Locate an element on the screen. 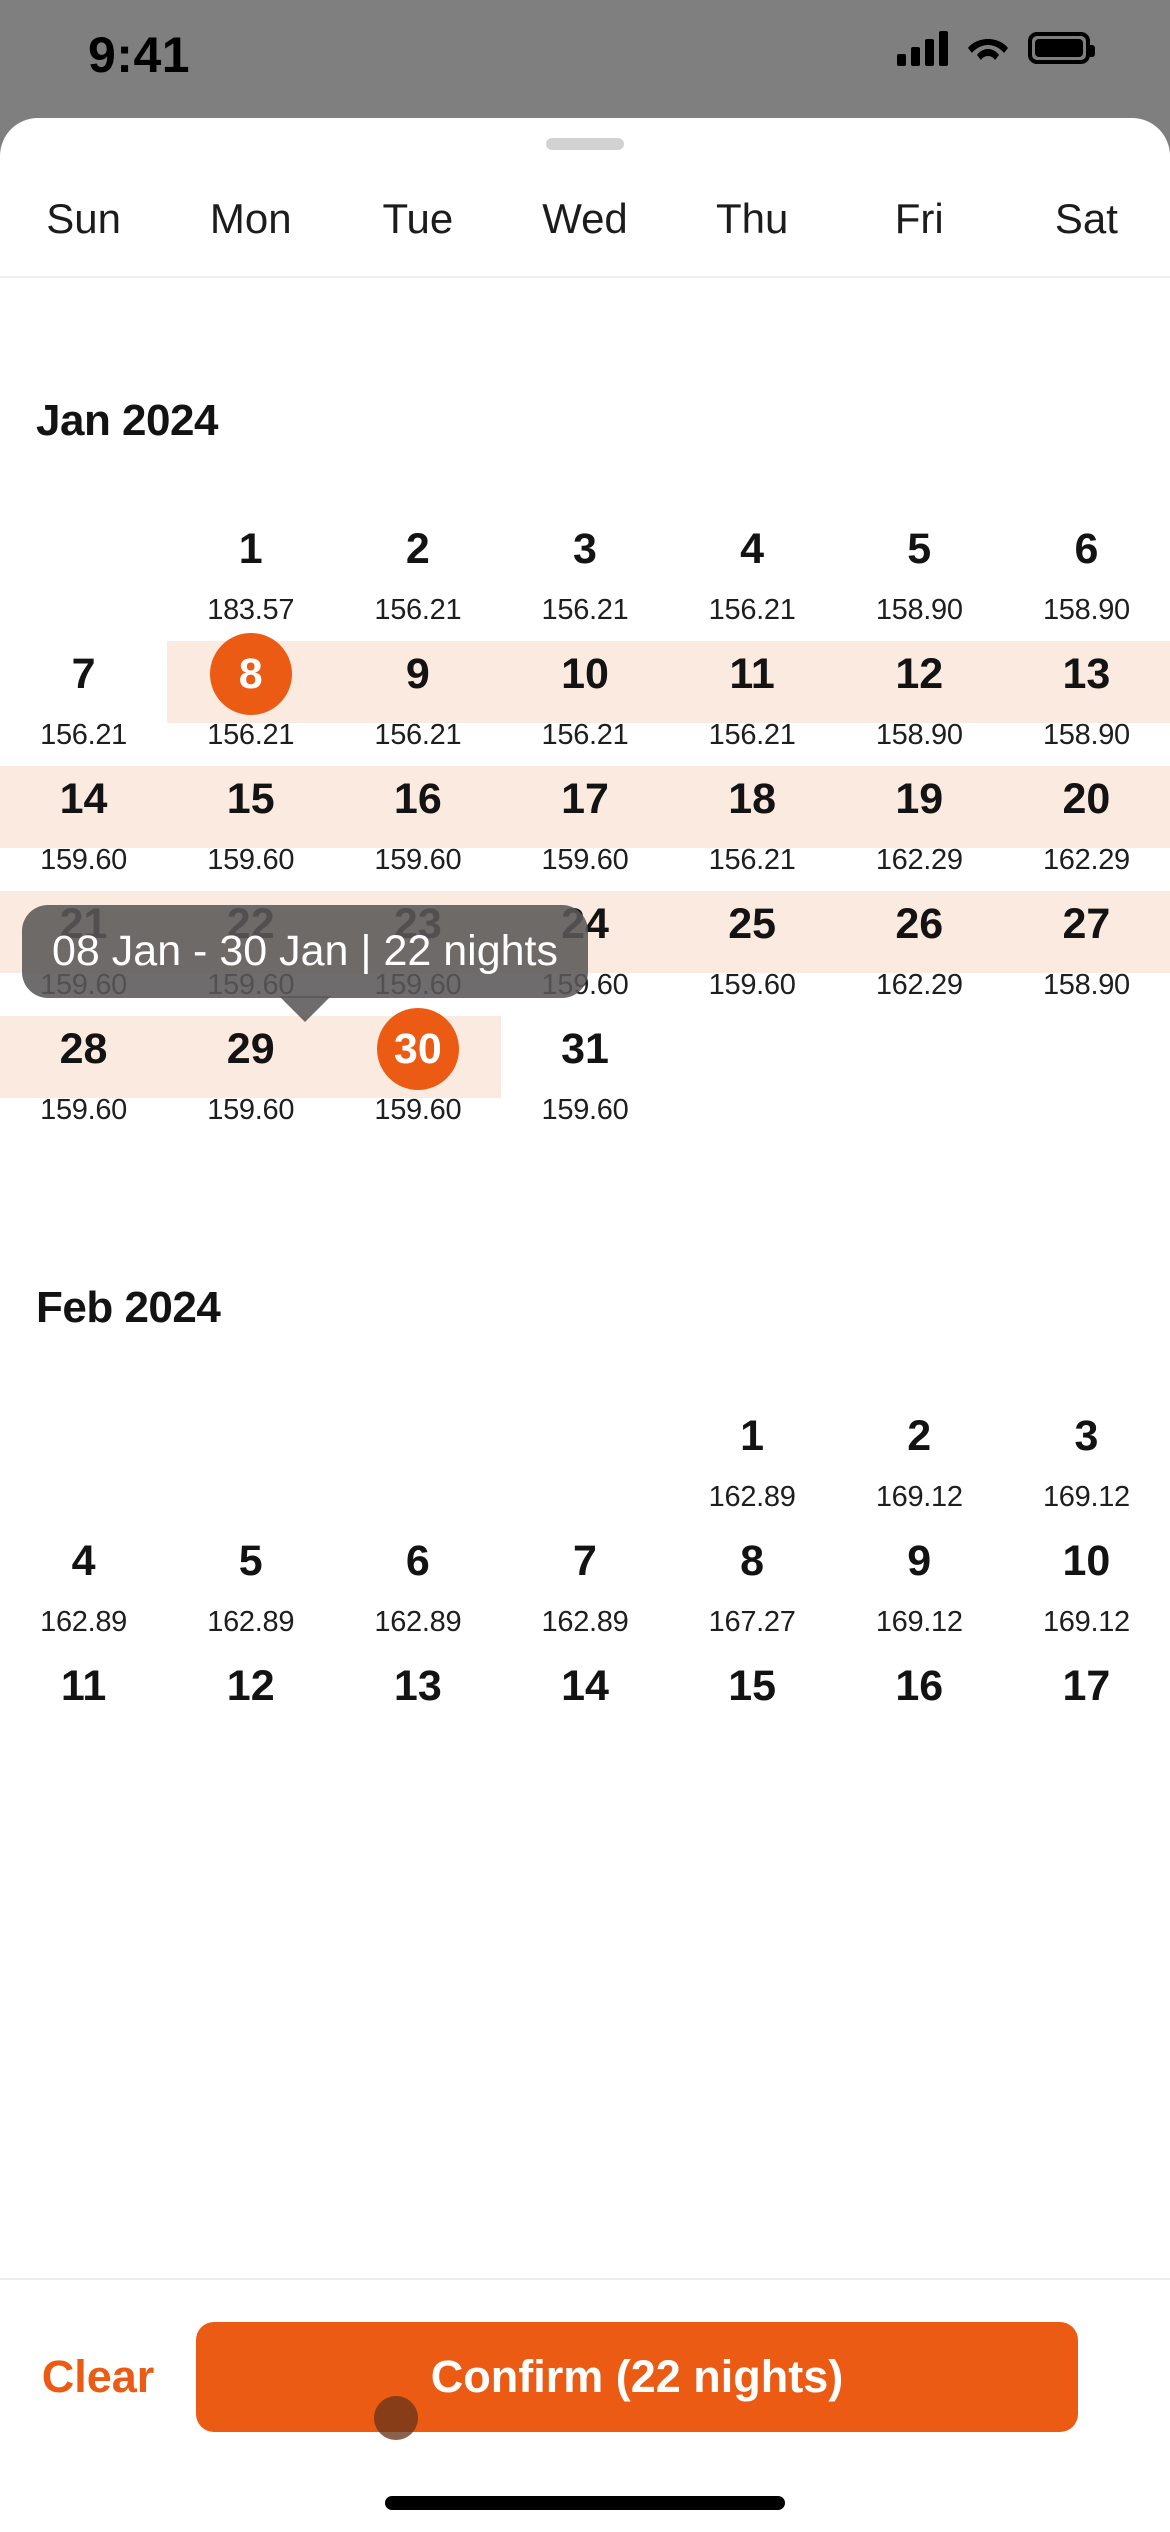 The width and height of the screenshot is (1170, 2532). calendar-day-cell: 6 162.89 is located at coordinates (417, 1582).